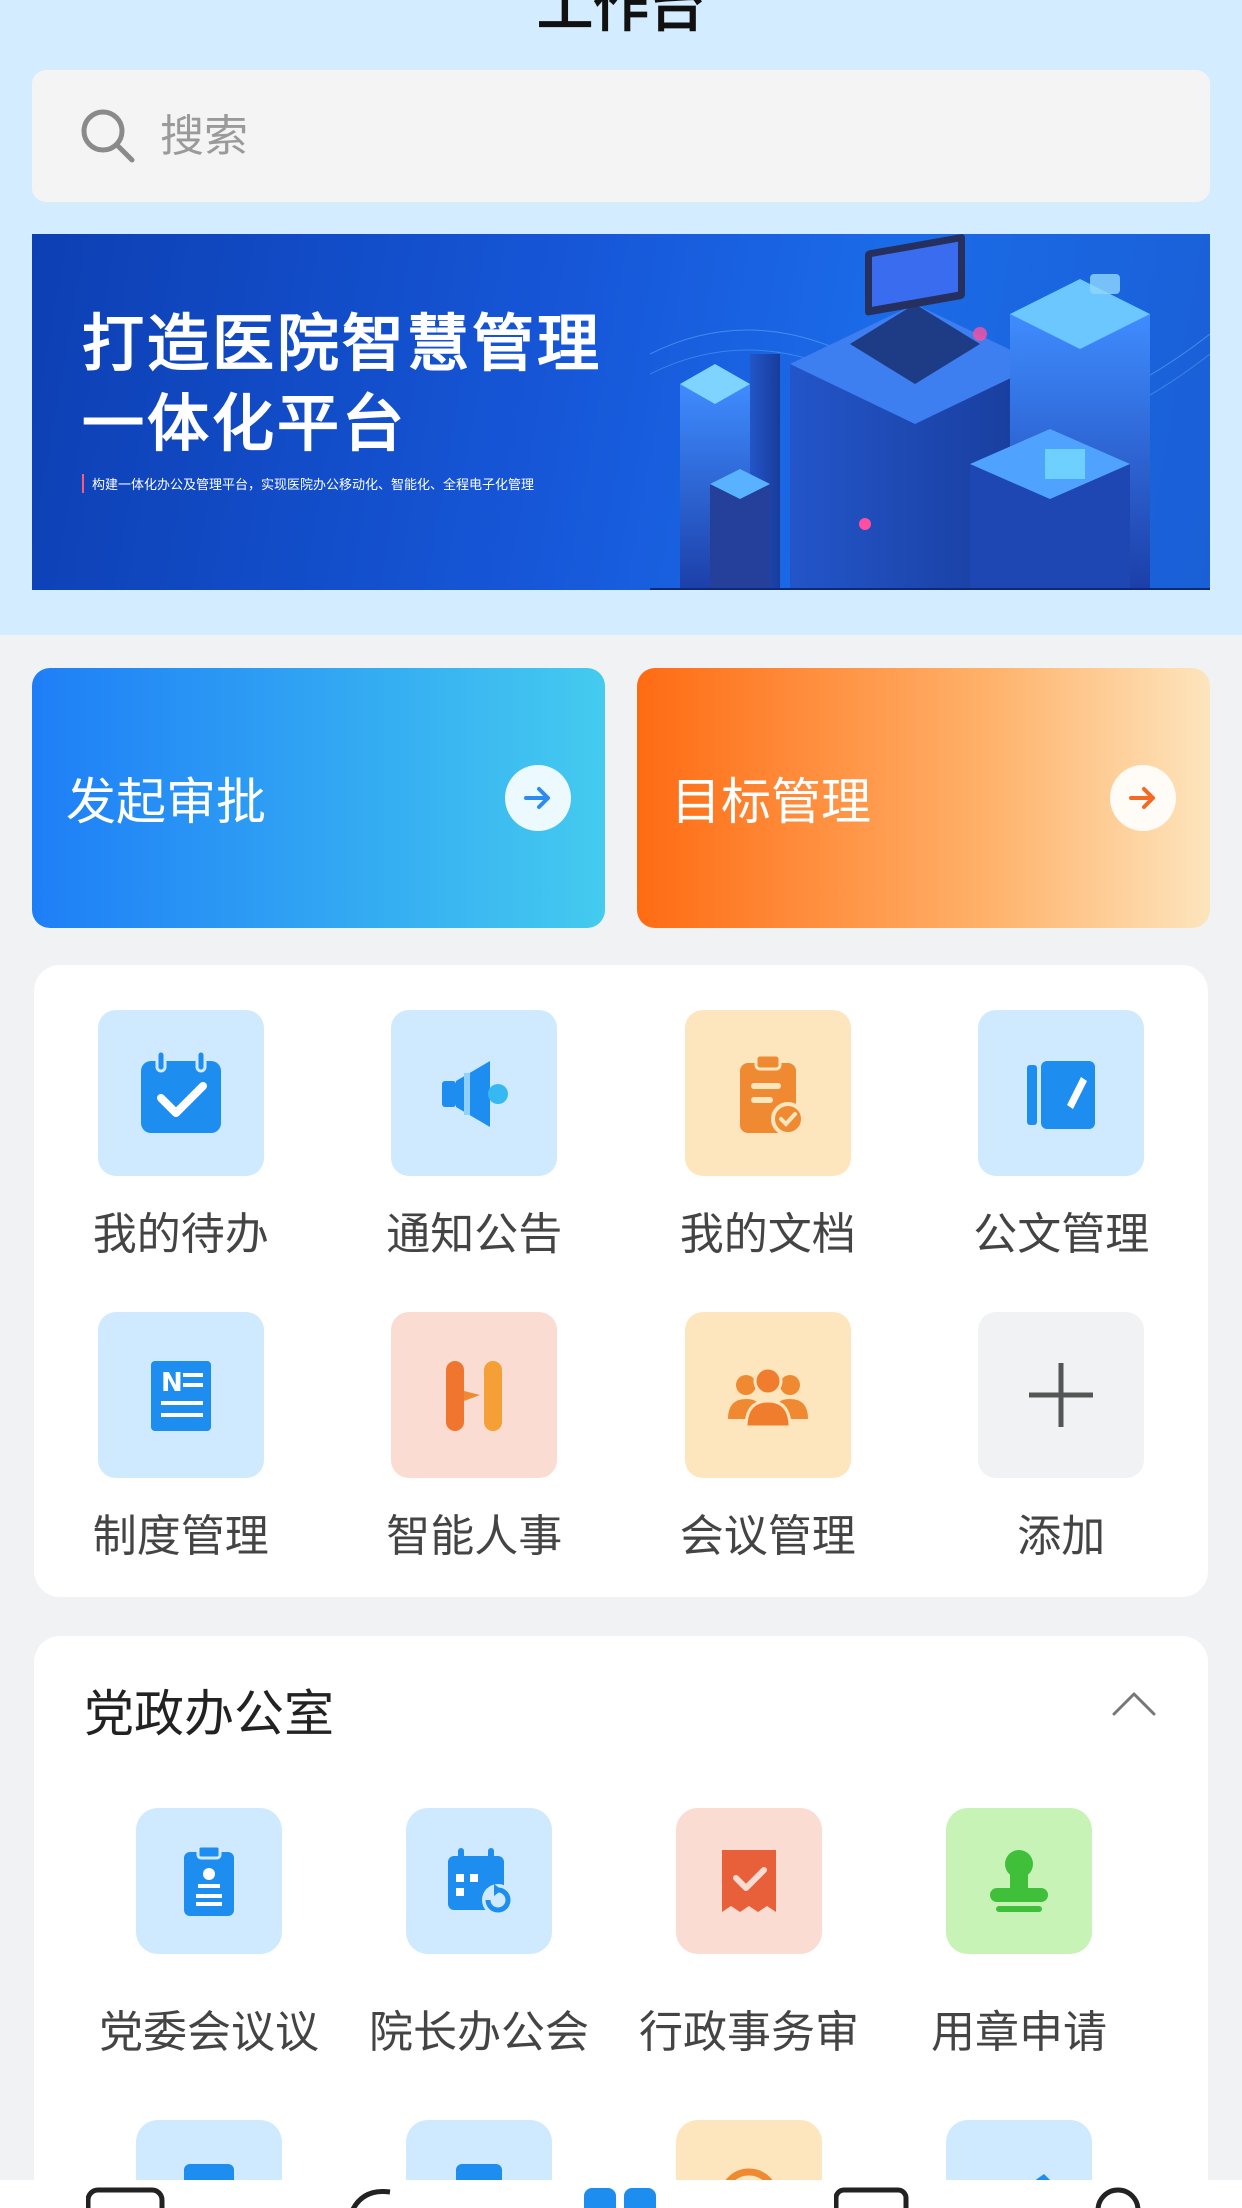 This screenshot has width=1242, height=2208. I want to click on tab-workbench-icon, so click(622, 2197).